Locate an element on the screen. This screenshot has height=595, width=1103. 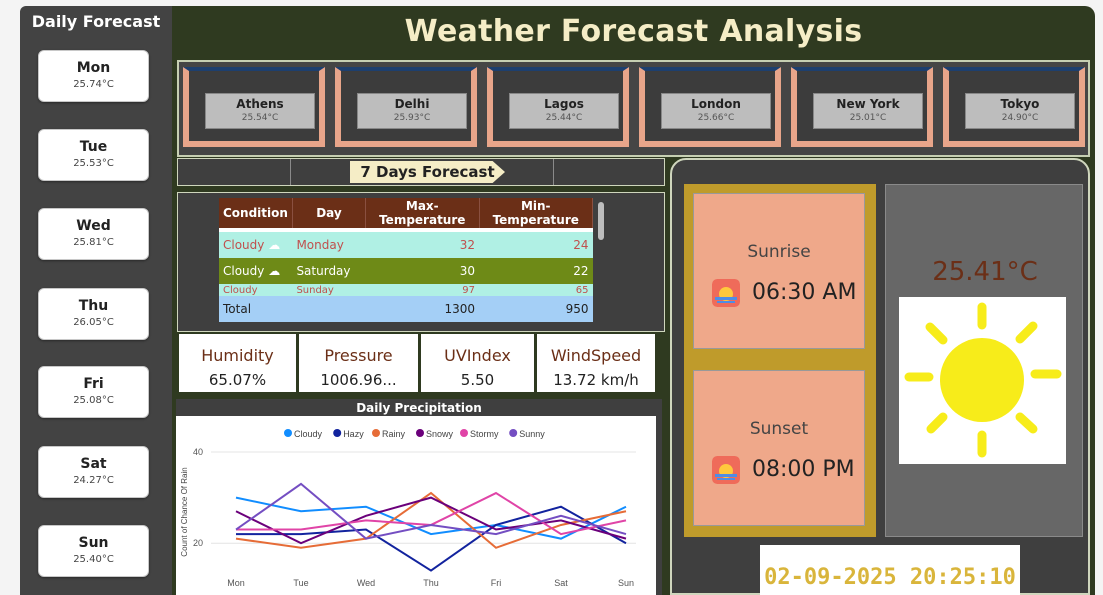
table-row: Cloudy ☁ Saturday 30 22 is located at coordinates (406, 271).